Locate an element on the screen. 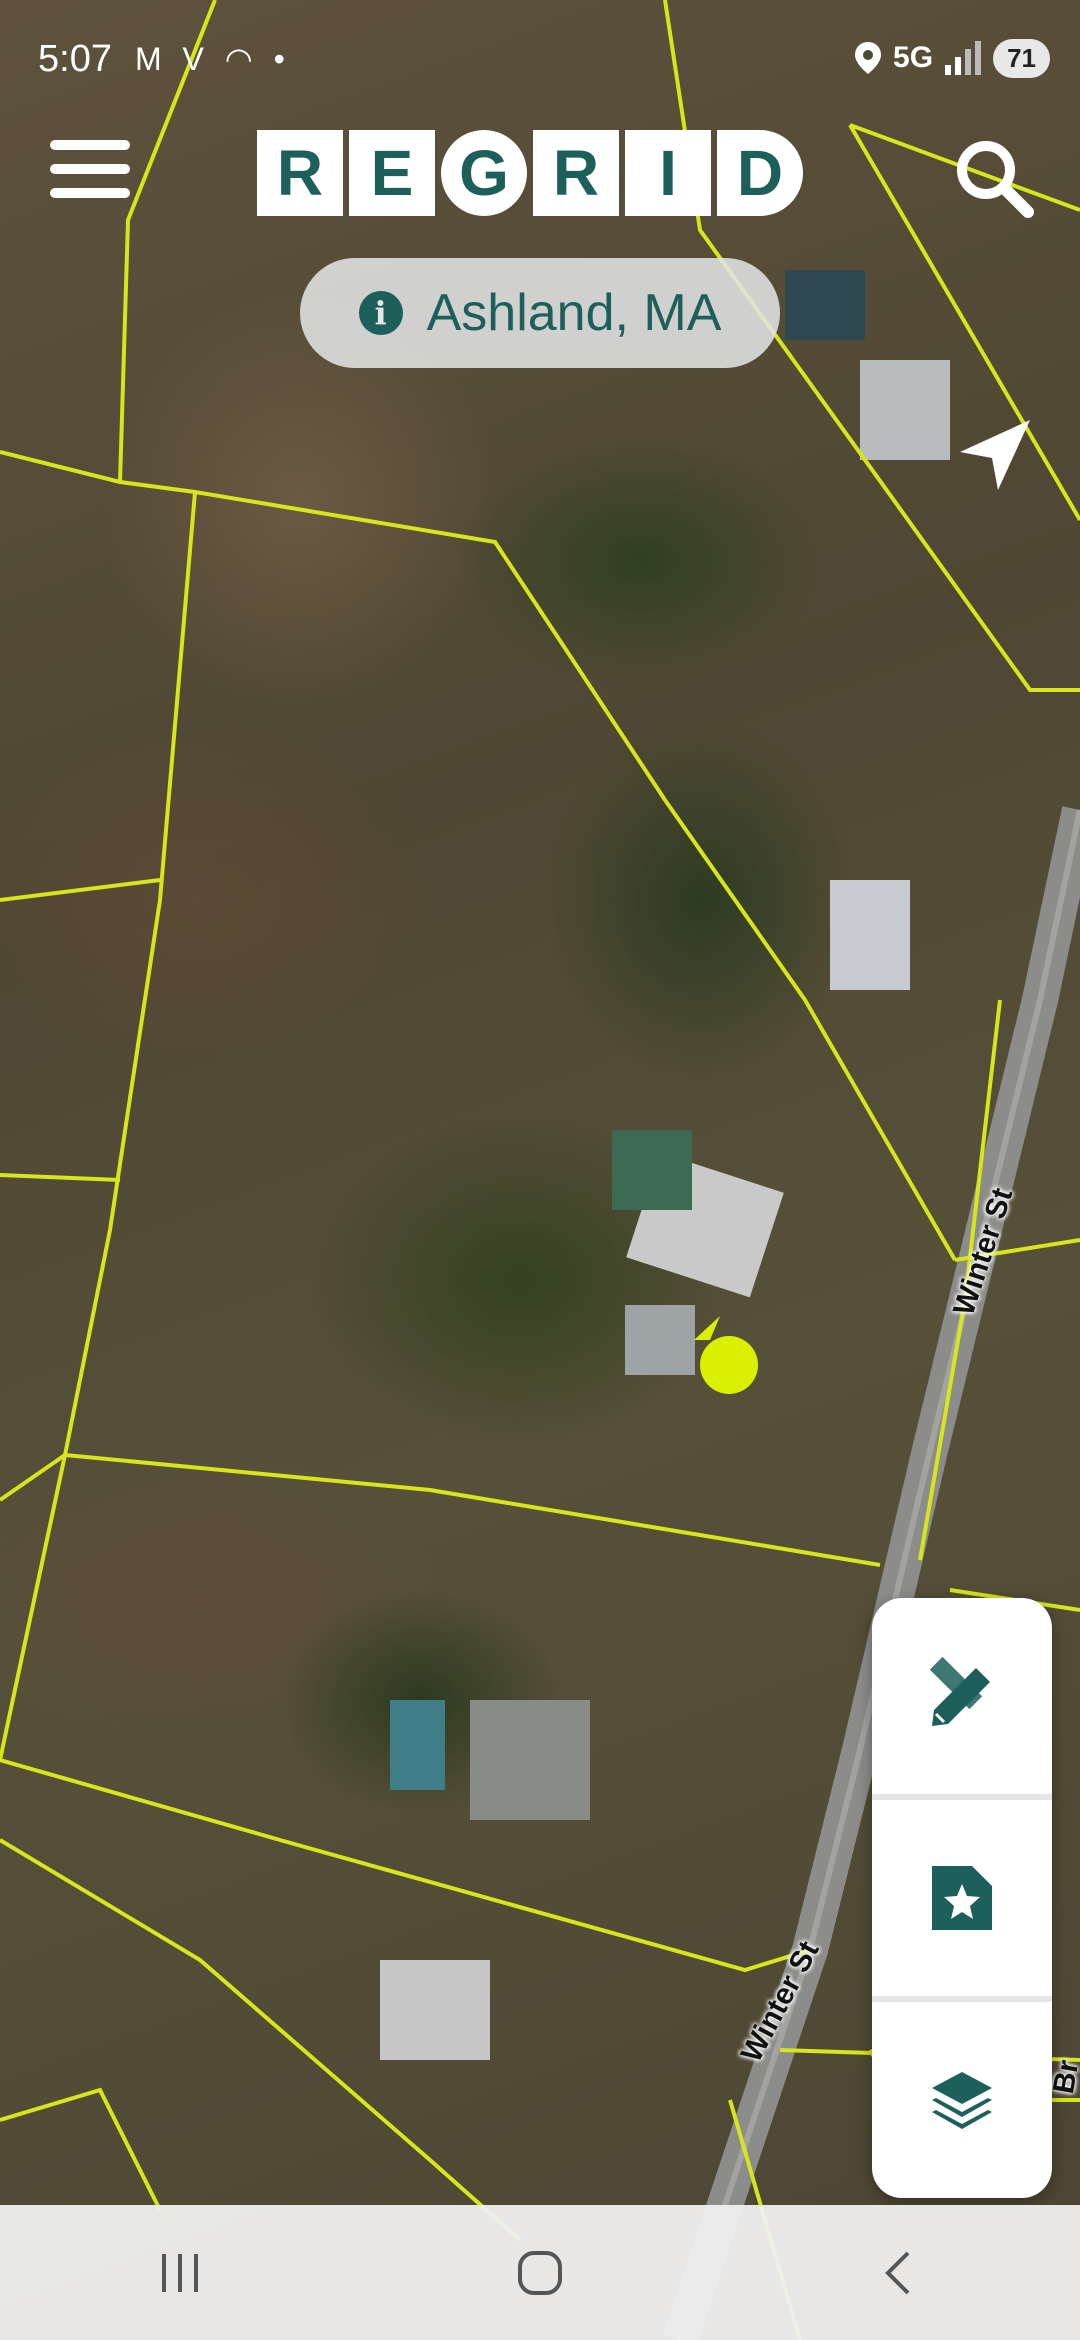  home-button is located at coordinates (540, 2273).